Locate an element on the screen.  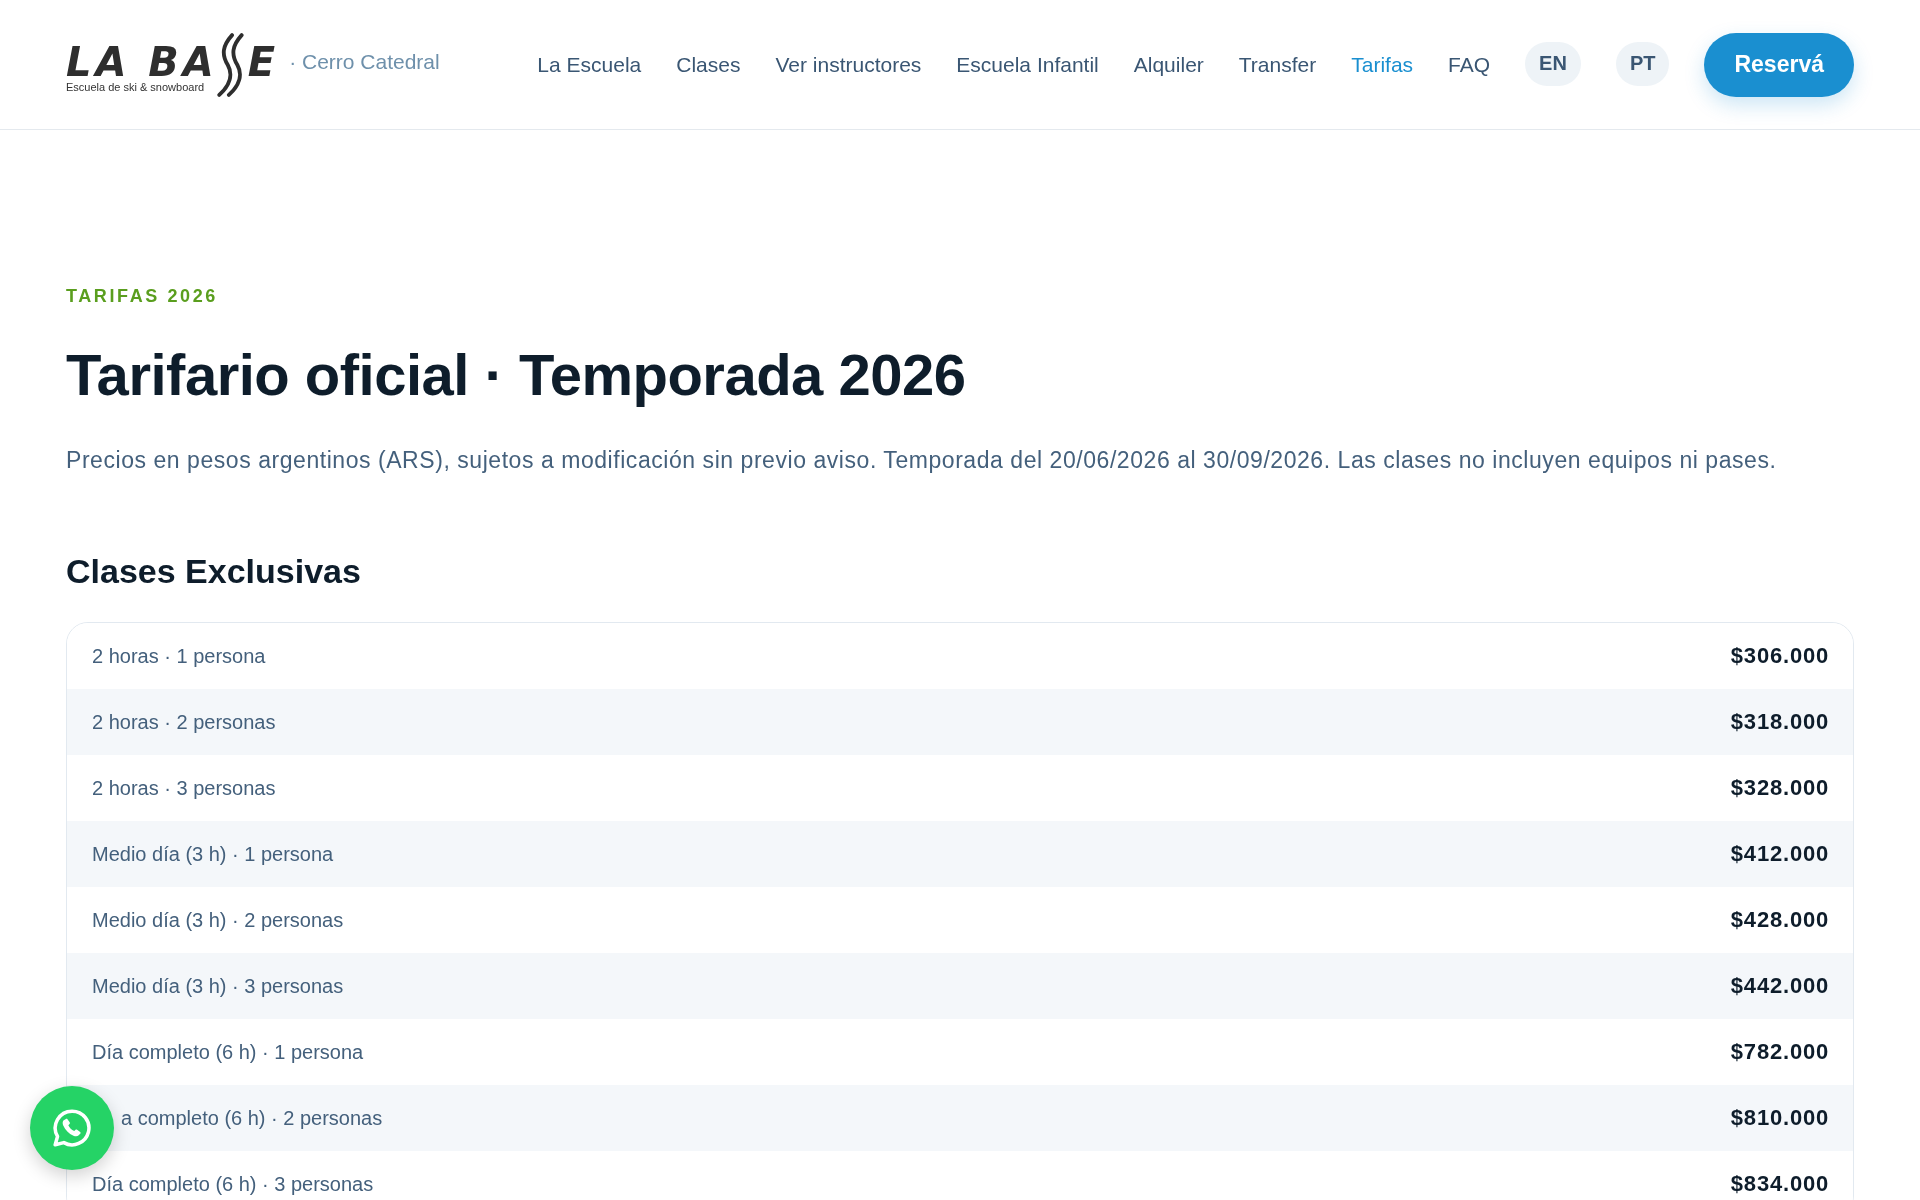
phone-chat-icon is located at coordinates (72, 1128).